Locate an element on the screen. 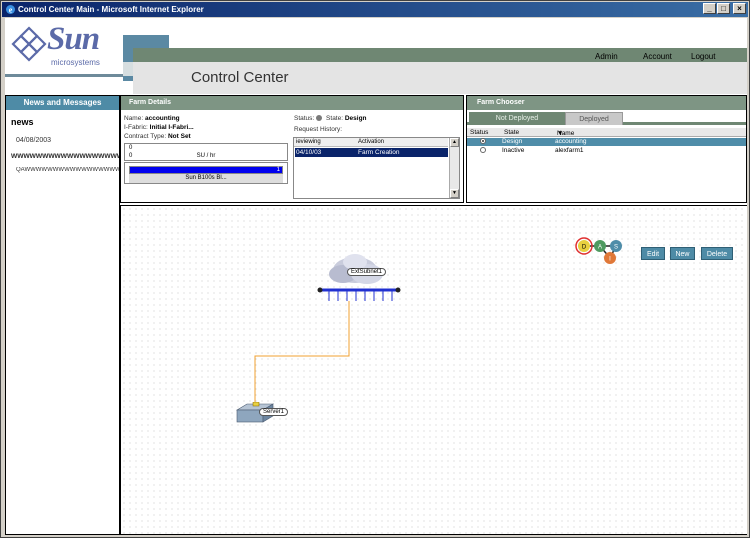  minimize-button: _ is located at coordinates (709, 8).